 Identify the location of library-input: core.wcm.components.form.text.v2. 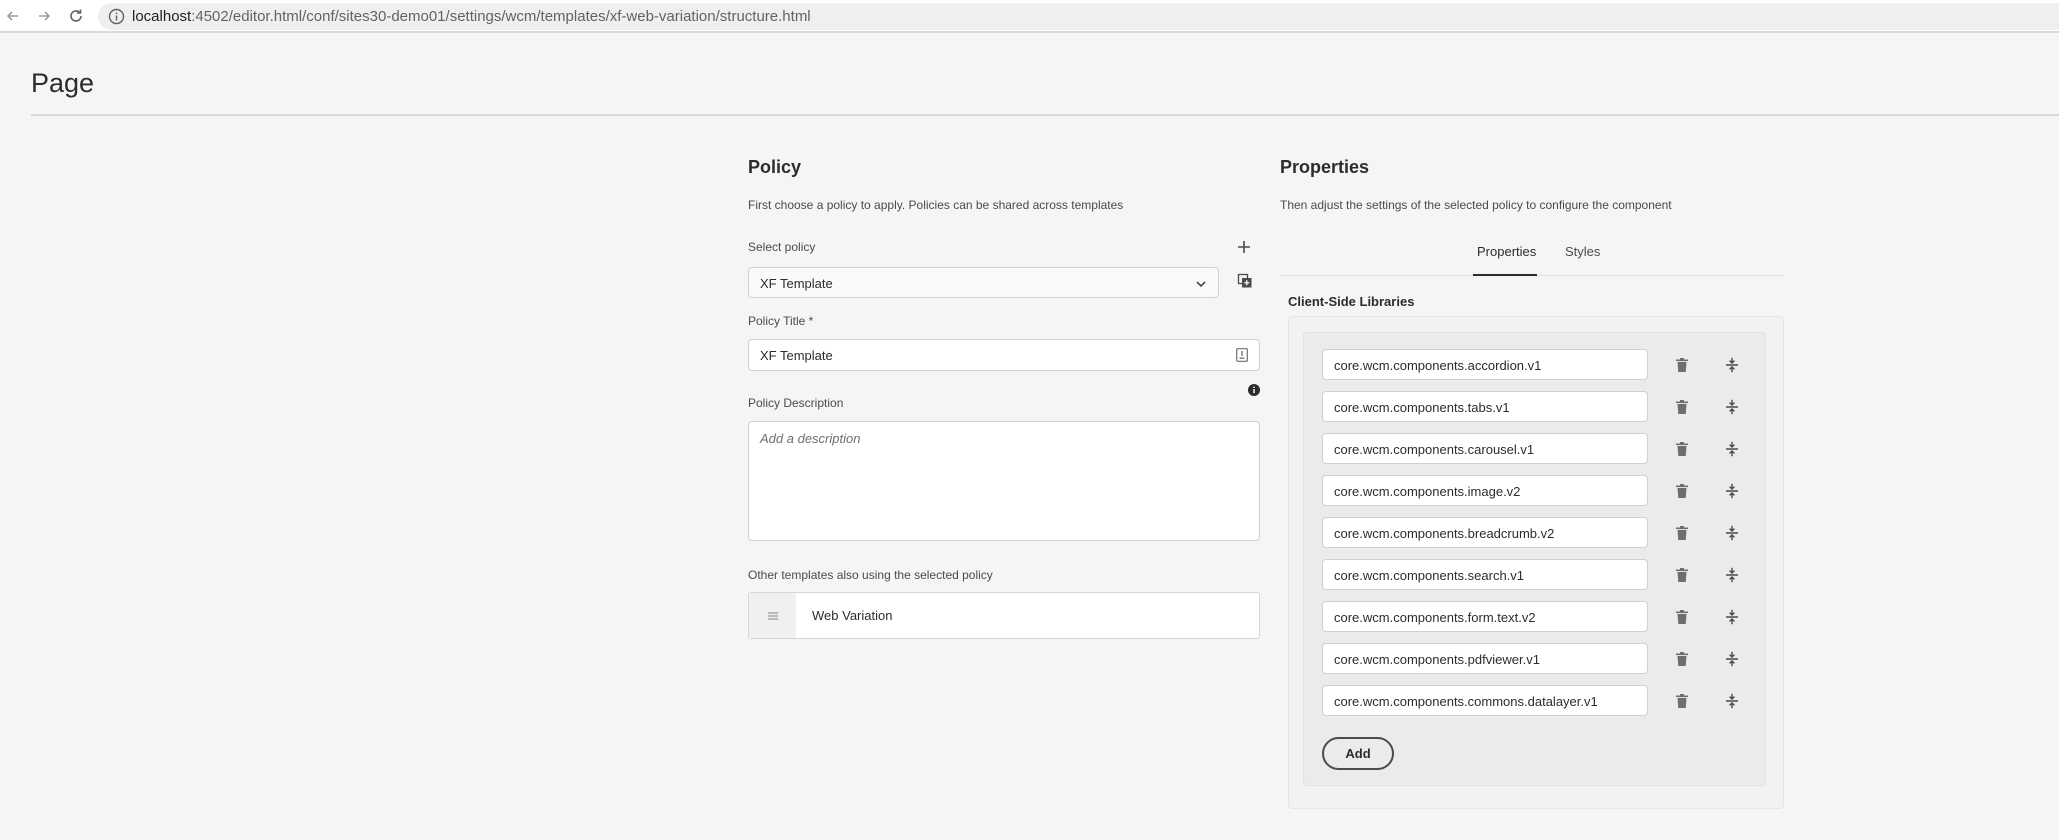
(1485, 616).